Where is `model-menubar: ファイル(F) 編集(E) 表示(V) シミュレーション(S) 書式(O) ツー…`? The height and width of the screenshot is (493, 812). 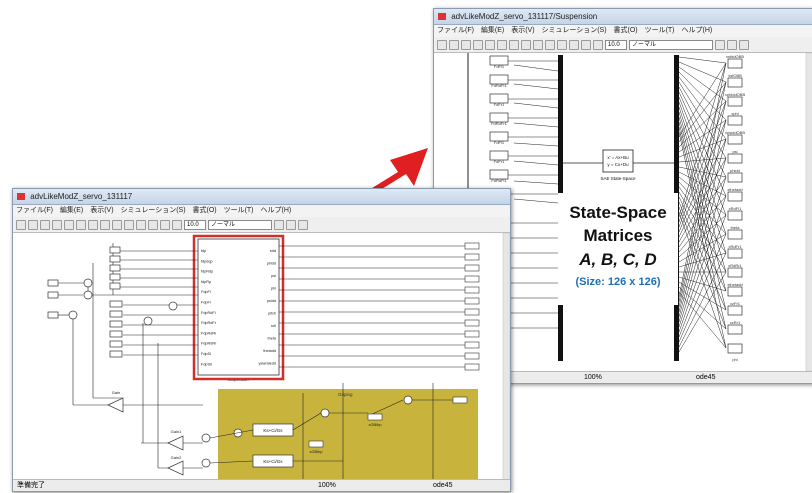
model-menubar: ファイル(F) 編集(E) 表示(V) シミュレーション(S) 書式(O) ツー… is located at coordinates (261, 211).